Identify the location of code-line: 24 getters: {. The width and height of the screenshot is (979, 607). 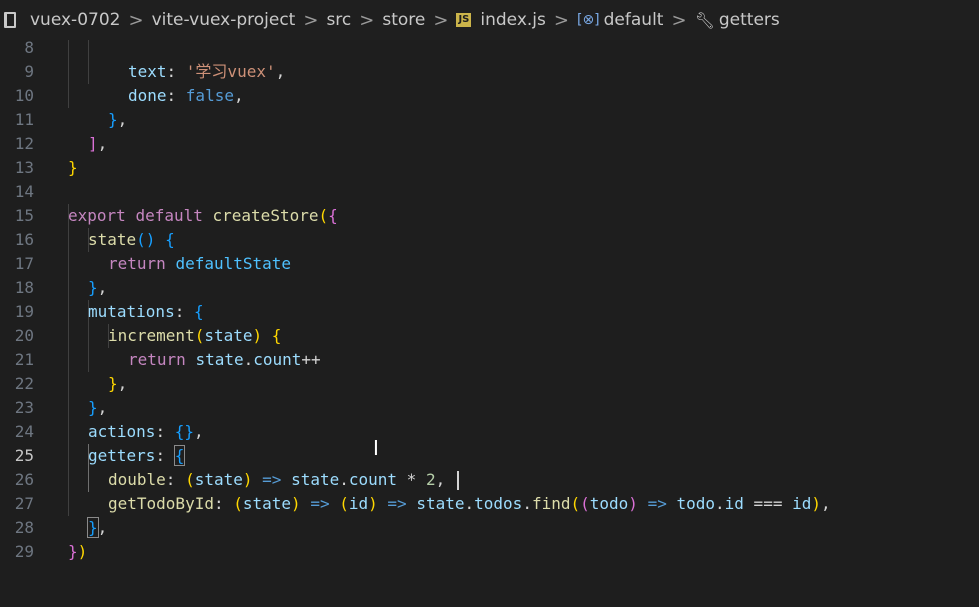
(489, 431).